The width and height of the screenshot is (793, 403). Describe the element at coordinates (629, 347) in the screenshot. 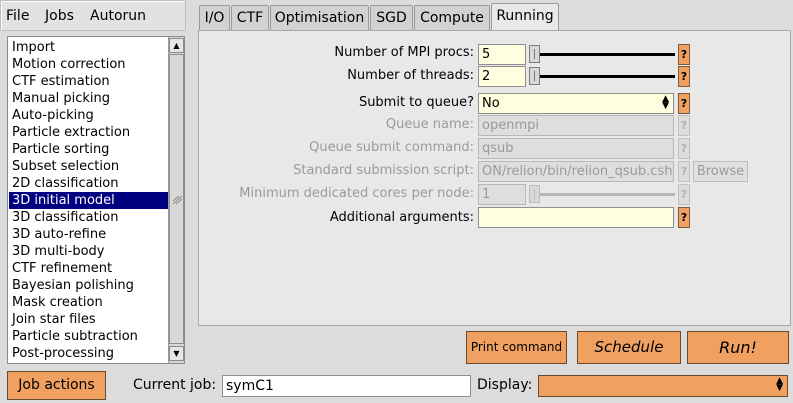

I see `schedule-button: Schedule` at that location.